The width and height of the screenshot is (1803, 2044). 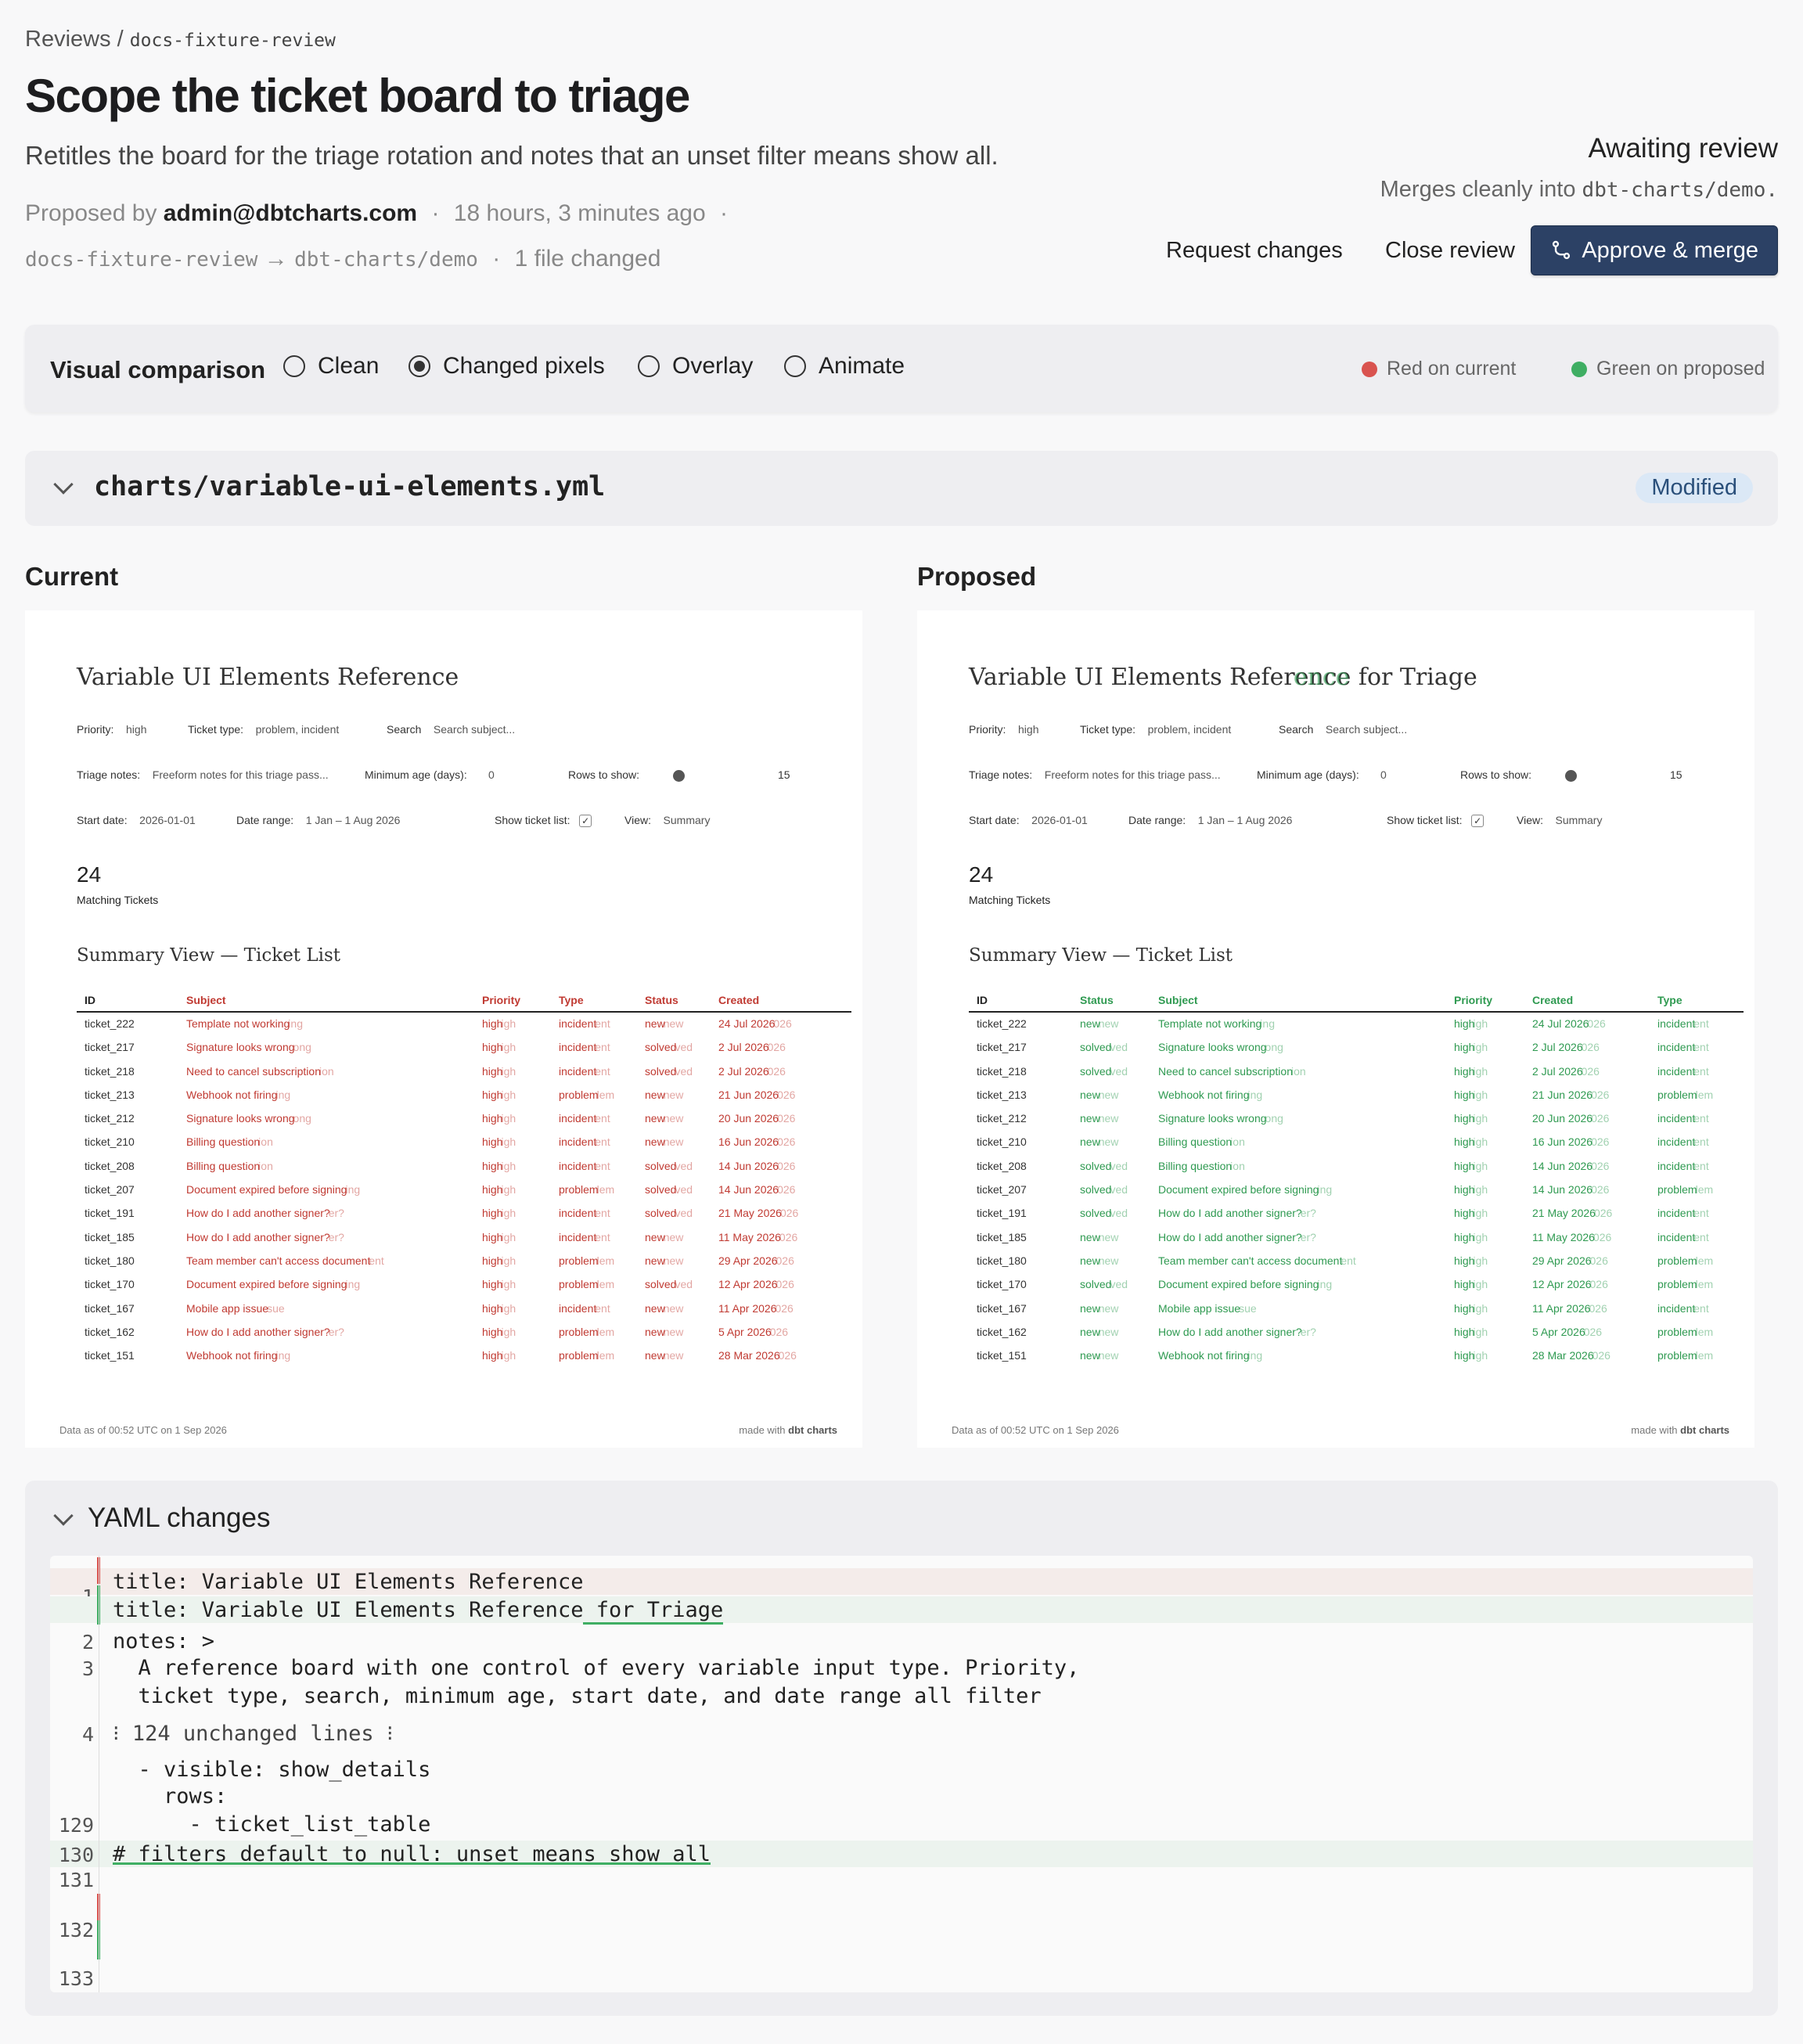 What do you see at coordinates (661, 1000) in the screenshot?
I see `column-header: Status` at bounding box center [661, 1000].